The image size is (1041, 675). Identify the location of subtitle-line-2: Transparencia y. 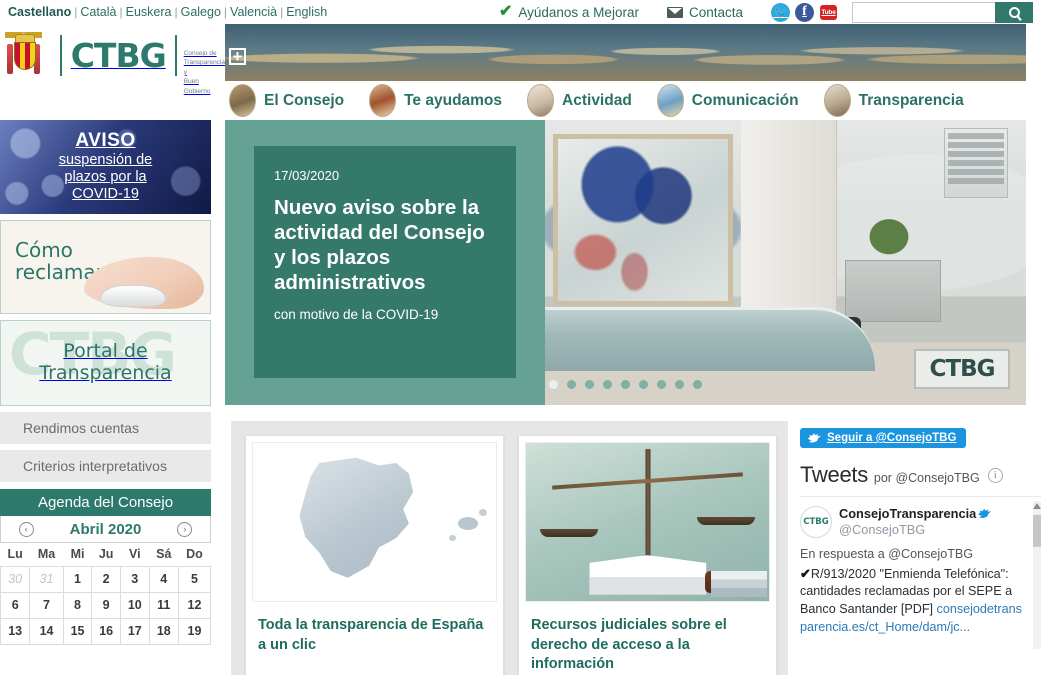
(204, 67).